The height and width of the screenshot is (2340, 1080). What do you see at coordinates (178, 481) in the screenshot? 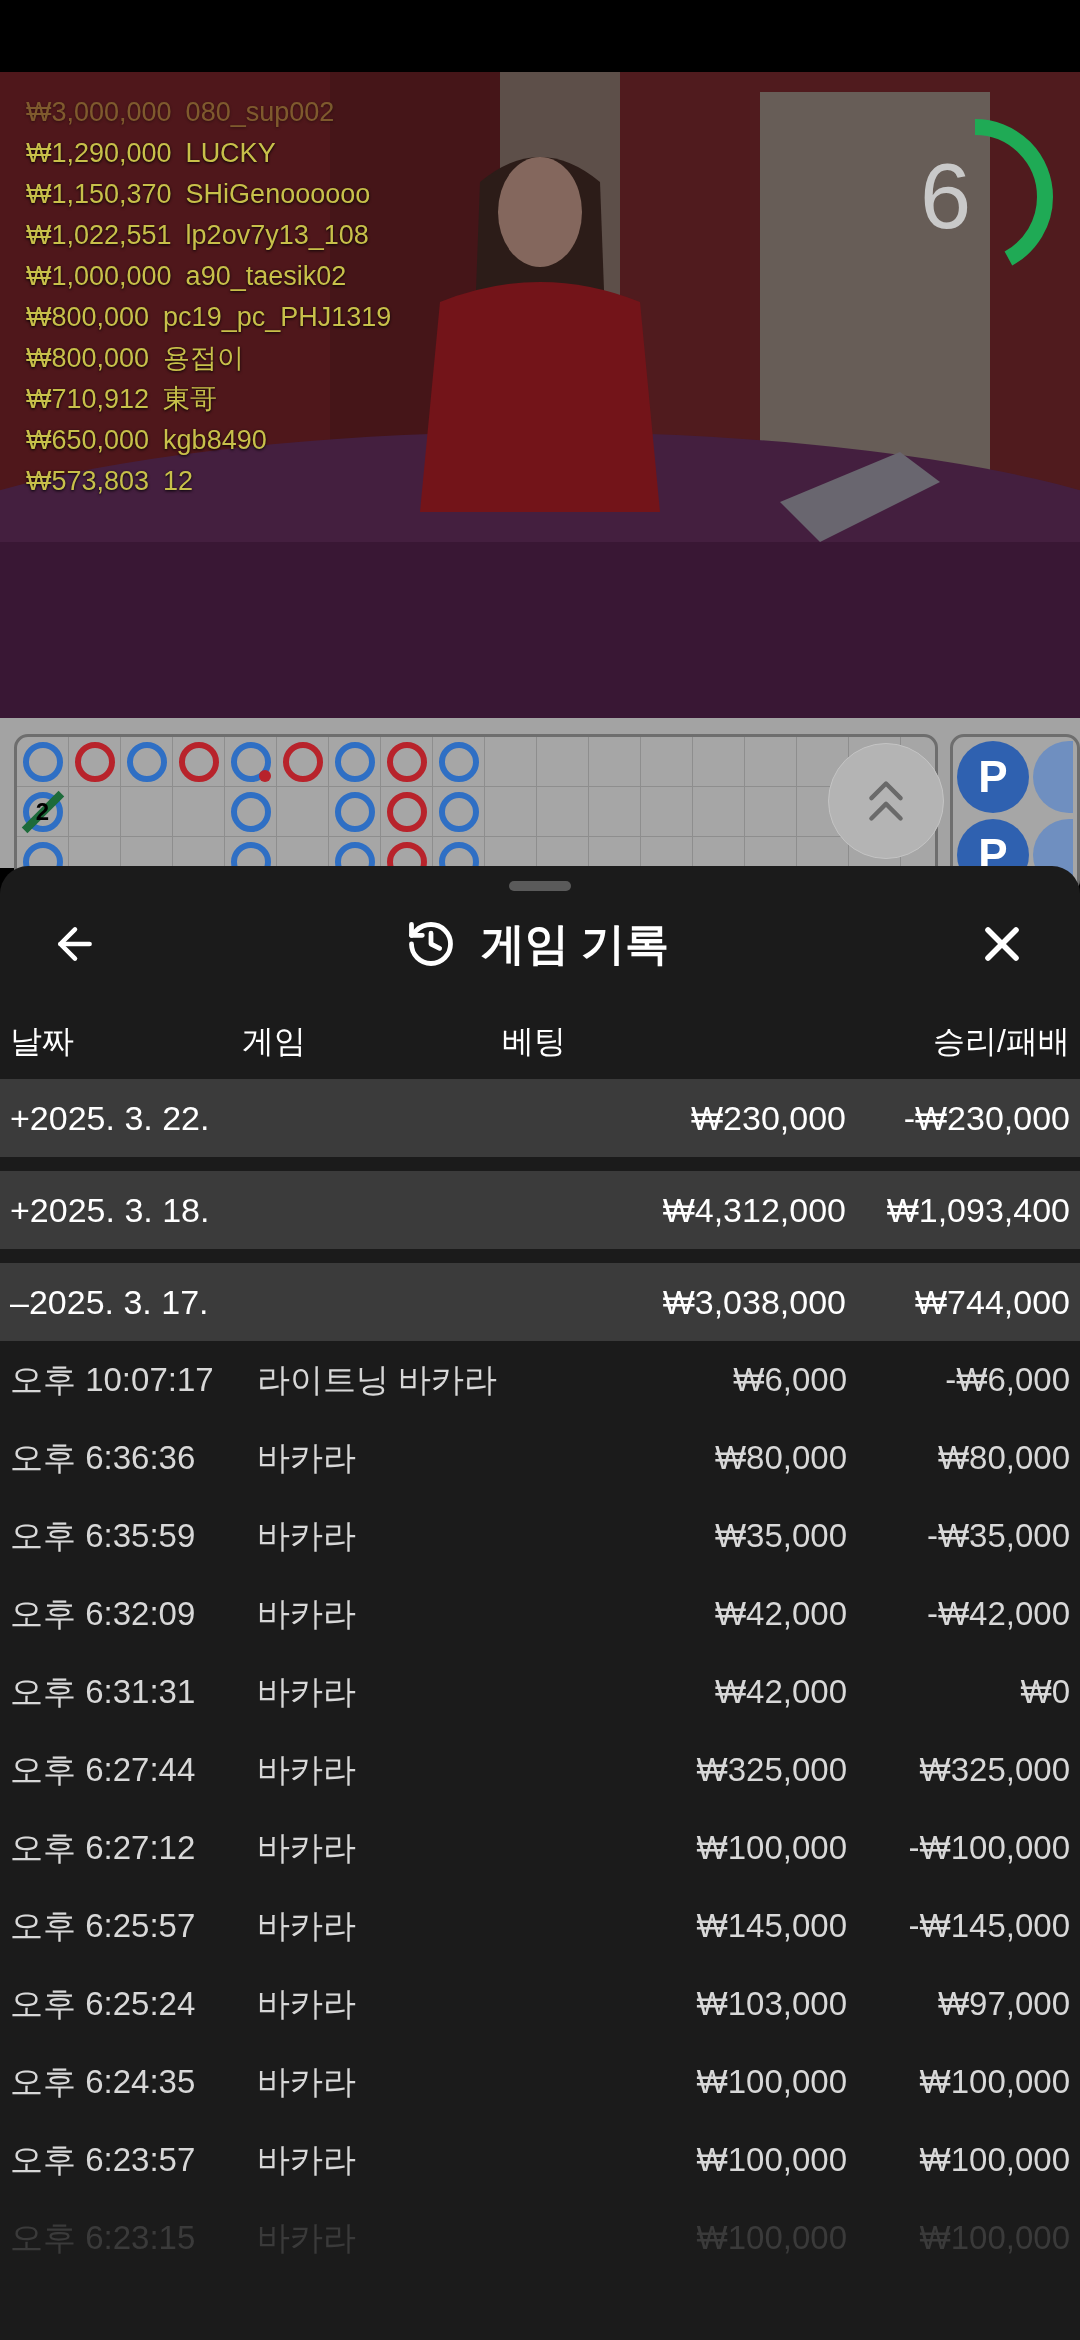
I see `leaderboard-player: 12` at bounding box center [178, 481].